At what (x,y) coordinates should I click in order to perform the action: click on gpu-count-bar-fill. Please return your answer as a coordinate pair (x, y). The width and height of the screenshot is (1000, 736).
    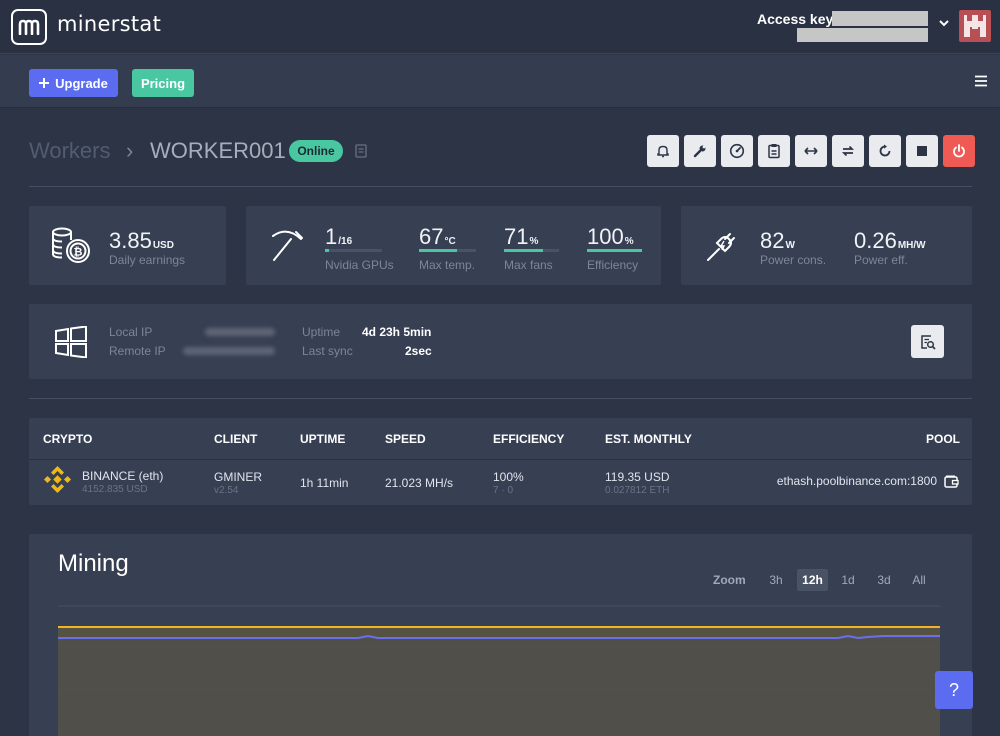
    Looking at the image, I should click on (327, 250).